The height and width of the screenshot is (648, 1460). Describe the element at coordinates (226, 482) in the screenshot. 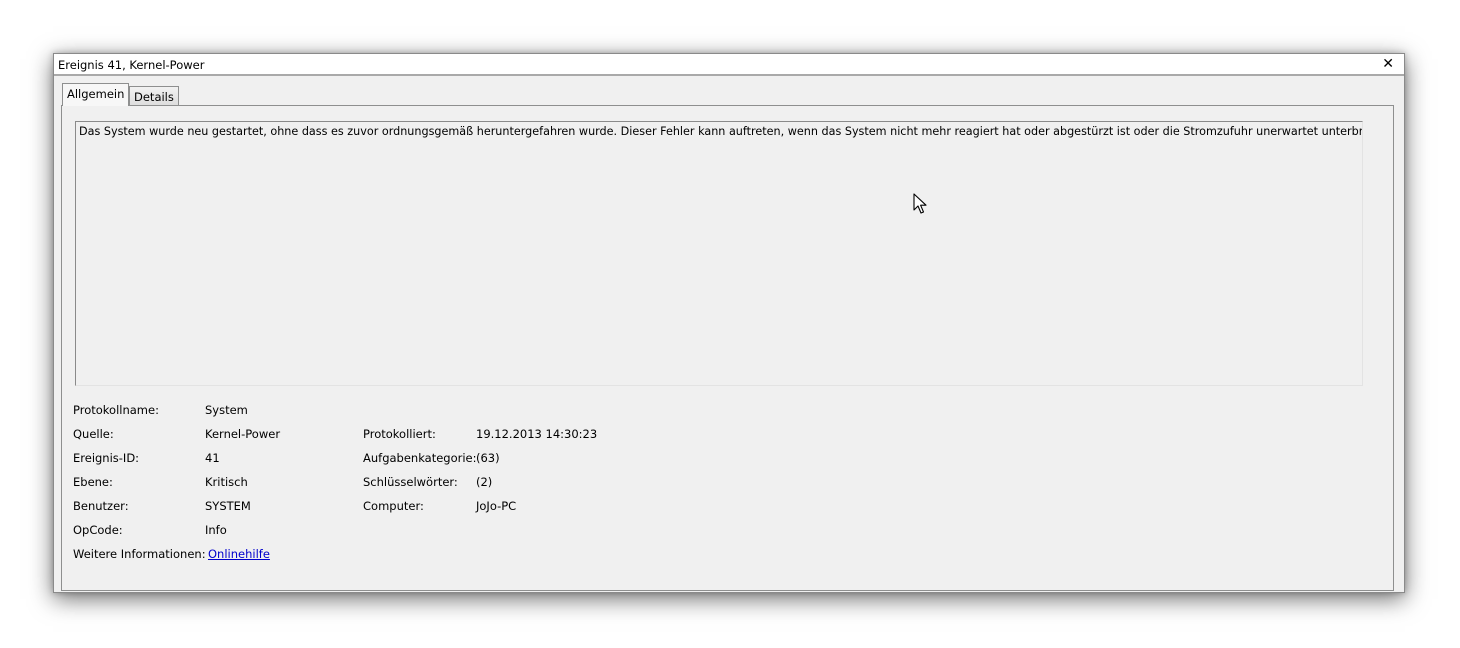

I see `value-ebene: Kritisch` at that location.